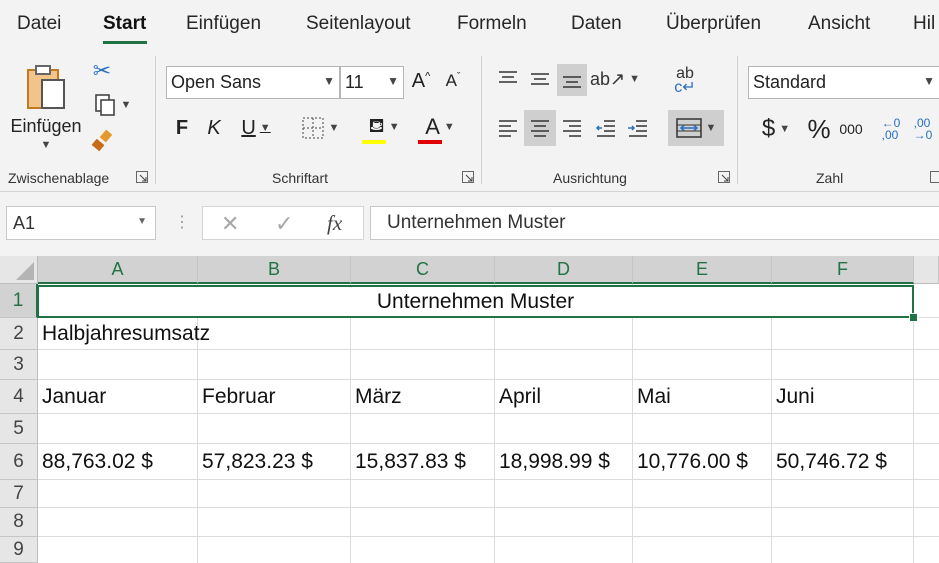 This screenshot has width=939, height=563. What do you see at coordinates (923, 129) in the screenshot?
I see `decrease-decimal-button: ,00 →0` at bounding box center [923, 129].